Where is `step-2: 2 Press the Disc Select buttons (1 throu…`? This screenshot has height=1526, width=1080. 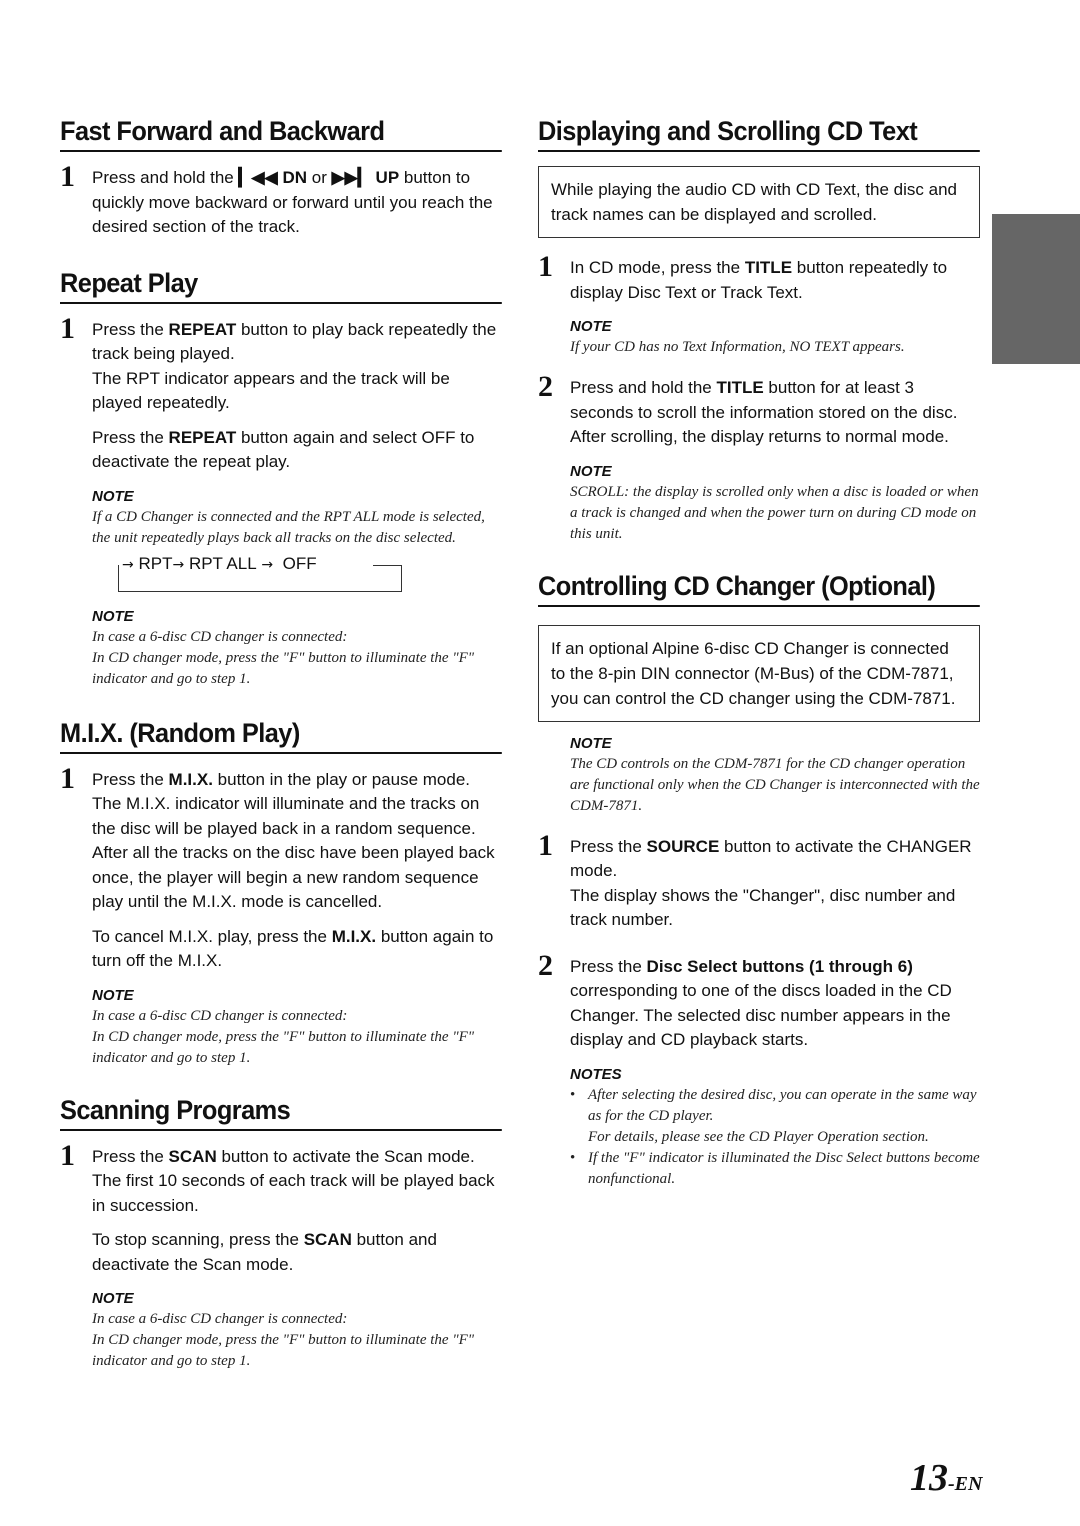 step-2: 2 Press the Disc Select buttons (1 throu… is located at coordinates (759, 1001).